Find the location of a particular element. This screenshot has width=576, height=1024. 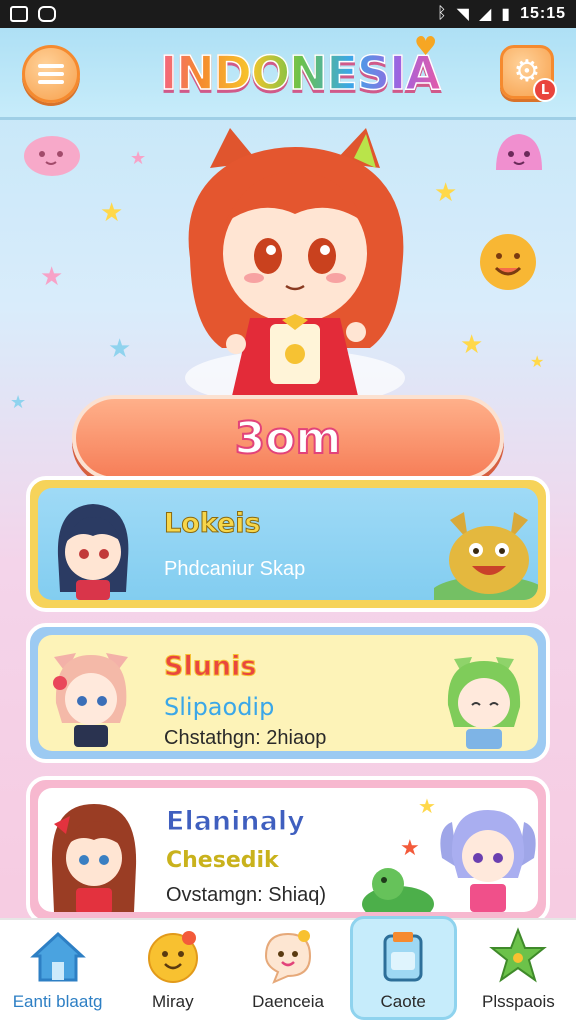

status-time: 15:15 is located at coordinates (543, 13).